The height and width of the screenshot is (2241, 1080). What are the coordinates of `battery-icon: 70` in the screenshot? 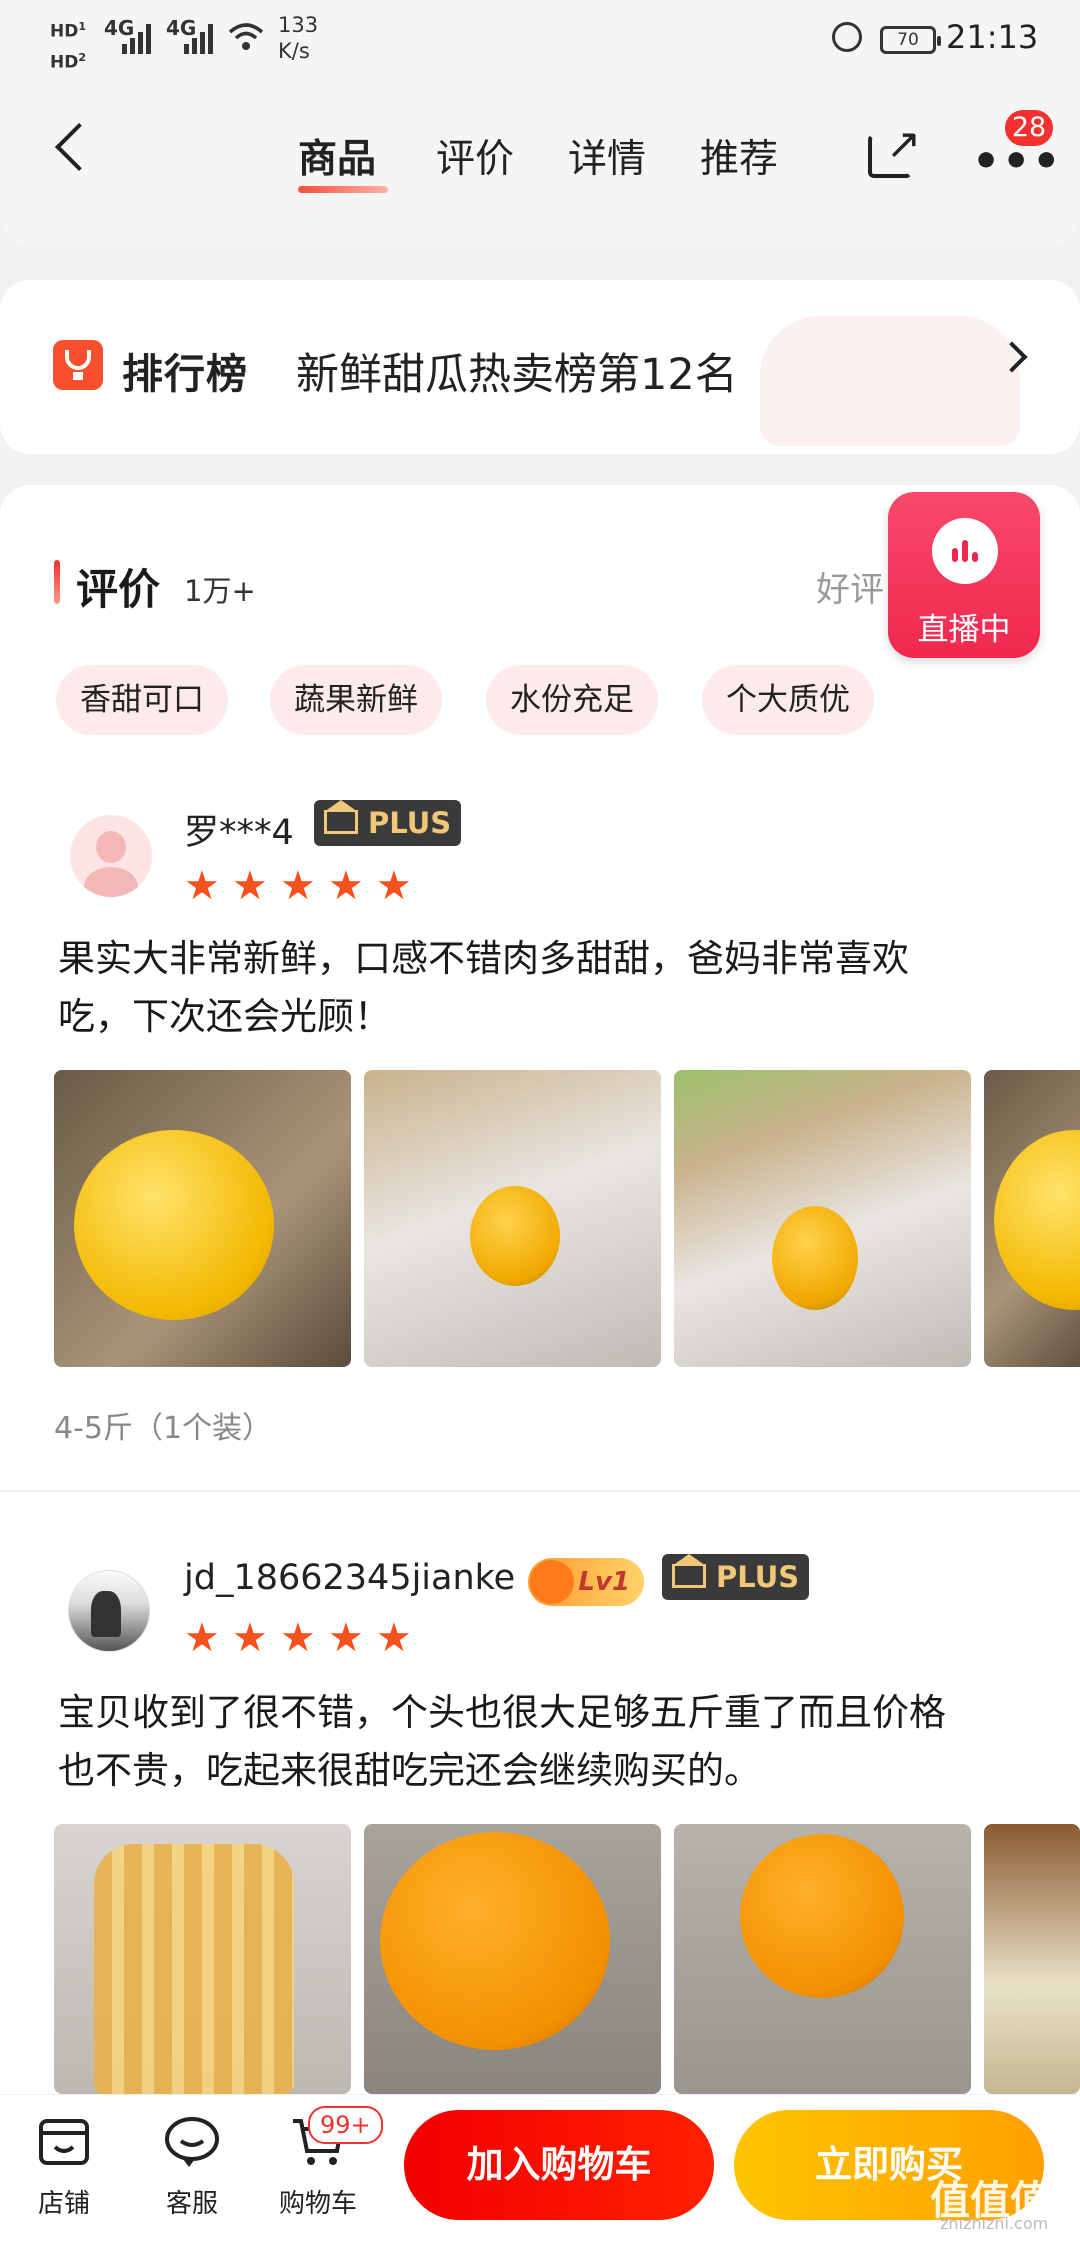 It's located at (910, 40).